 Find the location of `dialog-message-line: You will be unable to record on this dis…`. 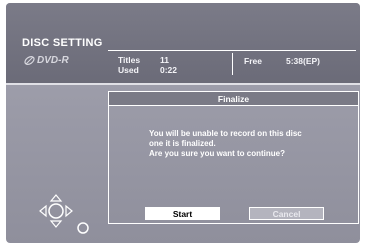

dialog-message-line: You will be unable to record on this dis… is located at coordinates (225, 133).